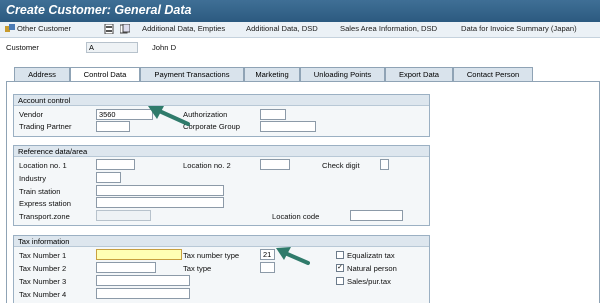 This screenshot has height=303, width=600. What do you see at coordinates (221, 100) in the screenshot?
I see `account-control-heading: Account control` at bounding box center [221, 100].